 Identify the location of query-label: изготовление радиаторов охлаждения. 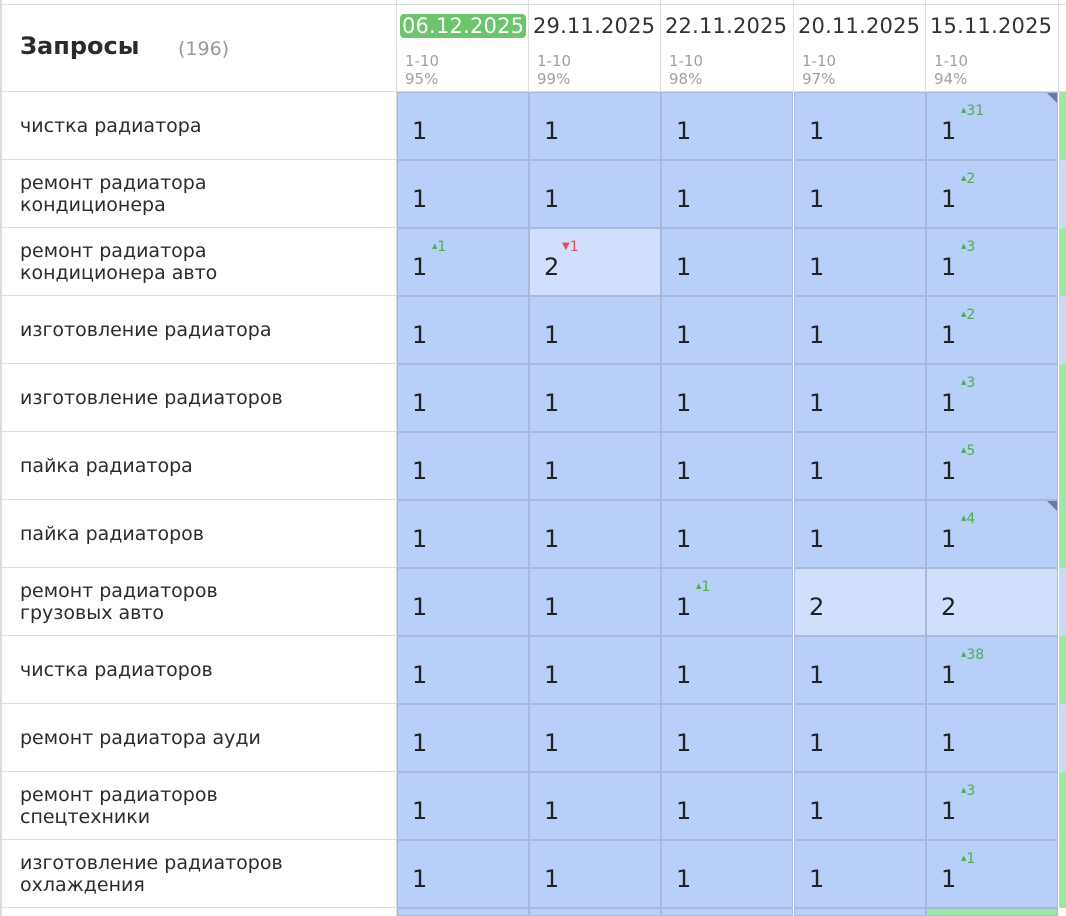
(151, 874).